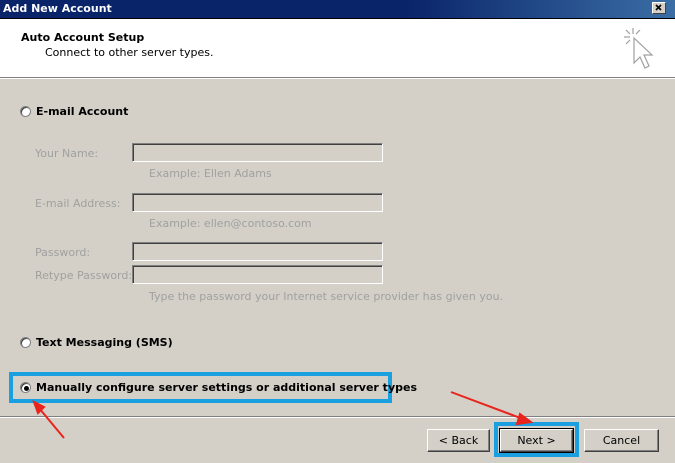 The image size is (675, 463). Describe the element at coordinates (82, 111) in the screenshot. I see `email-account-label: E-mail Account` at that location.